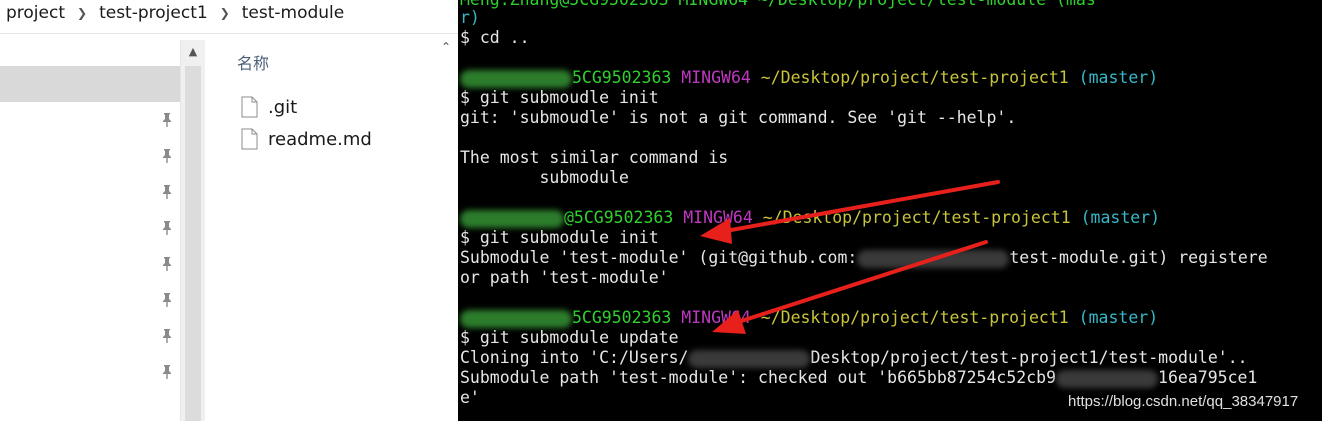 The width and height of the screenshot is (1322, 421). Describe the element at coordinates (470, 397) in the screenshot. I see `terminal-line-output: e'` at that location.